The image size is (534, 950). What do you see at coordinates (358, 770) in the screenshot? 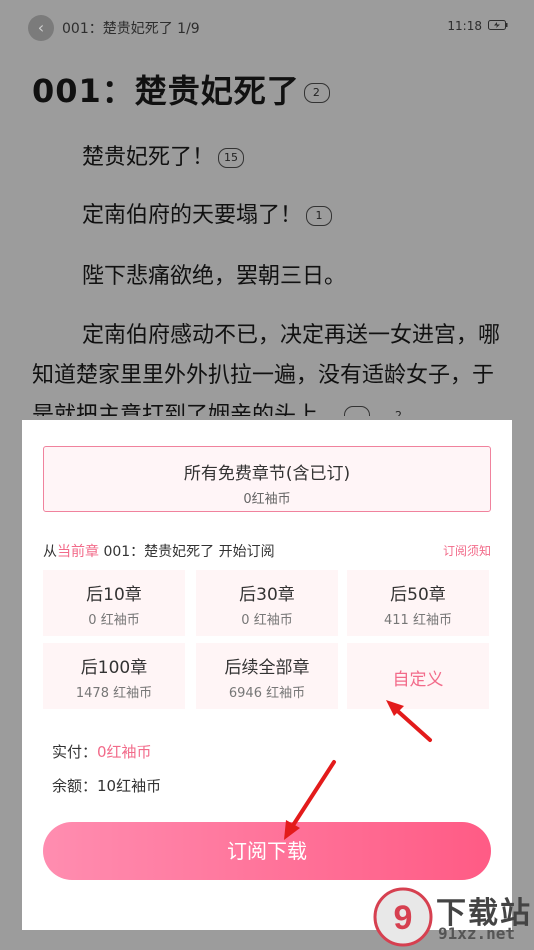
I see `annotation-arrows` at bounding box center [358, 770].